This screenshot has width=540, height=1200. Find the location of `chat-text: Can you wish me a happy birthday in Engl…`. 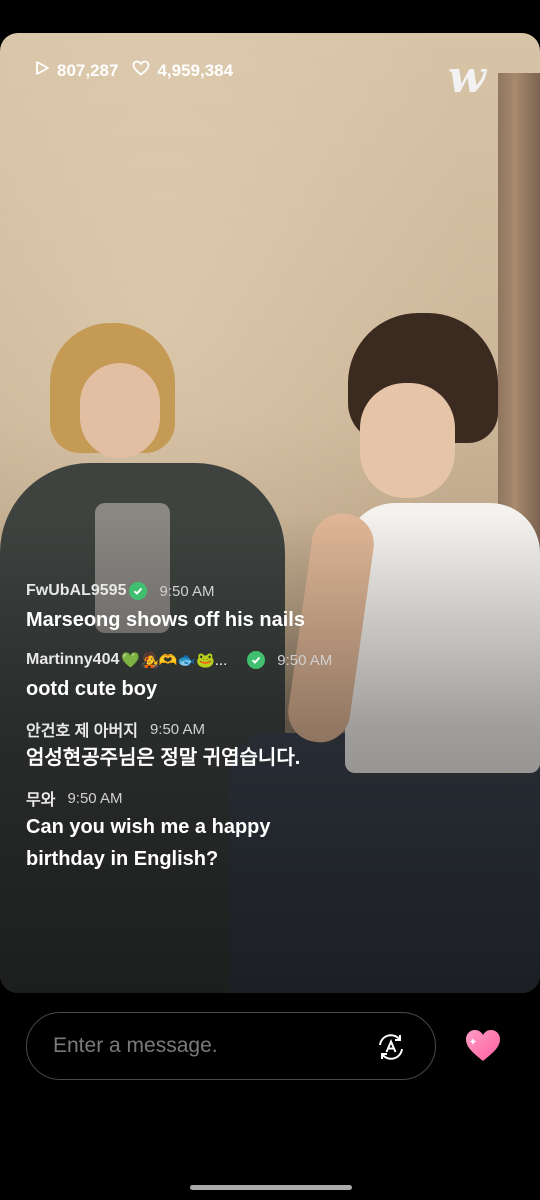

chat-text: Can you wish me a happy birthday in Engl… is located at coordinates (148, 843).